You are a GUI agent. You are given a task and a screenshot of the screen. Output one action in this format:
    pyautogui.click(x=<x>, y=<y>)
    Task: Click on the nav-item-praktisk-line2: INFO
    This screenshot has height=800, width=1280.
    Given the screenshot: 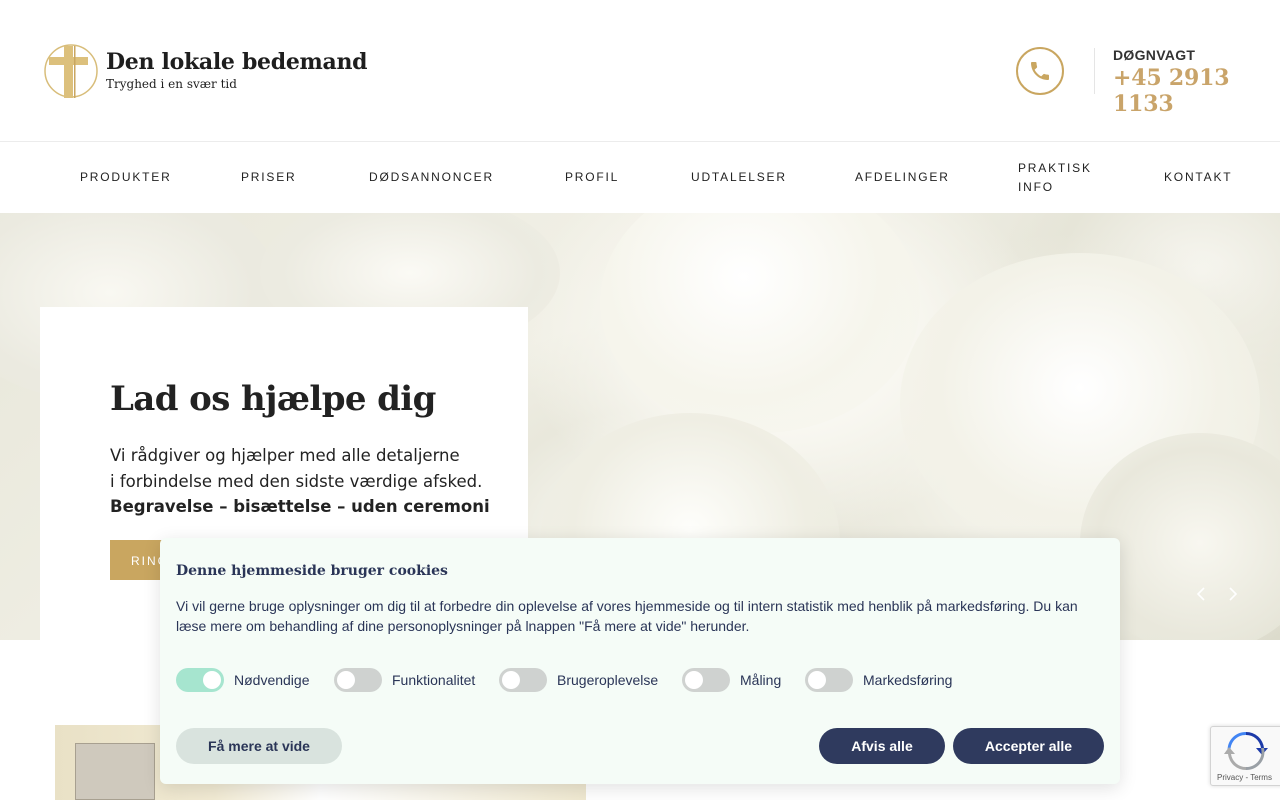 What is the action you would take?
    pyautogui.click(x=1036, y=187)
    